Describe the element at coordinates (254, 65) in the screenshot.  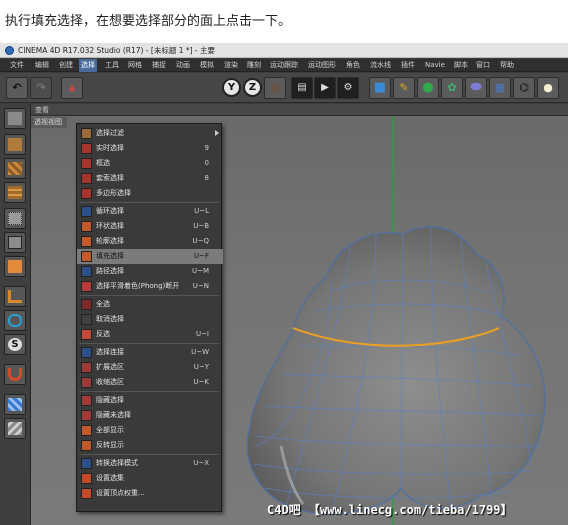
I see `menu-item-10: 雕刻` at that location.